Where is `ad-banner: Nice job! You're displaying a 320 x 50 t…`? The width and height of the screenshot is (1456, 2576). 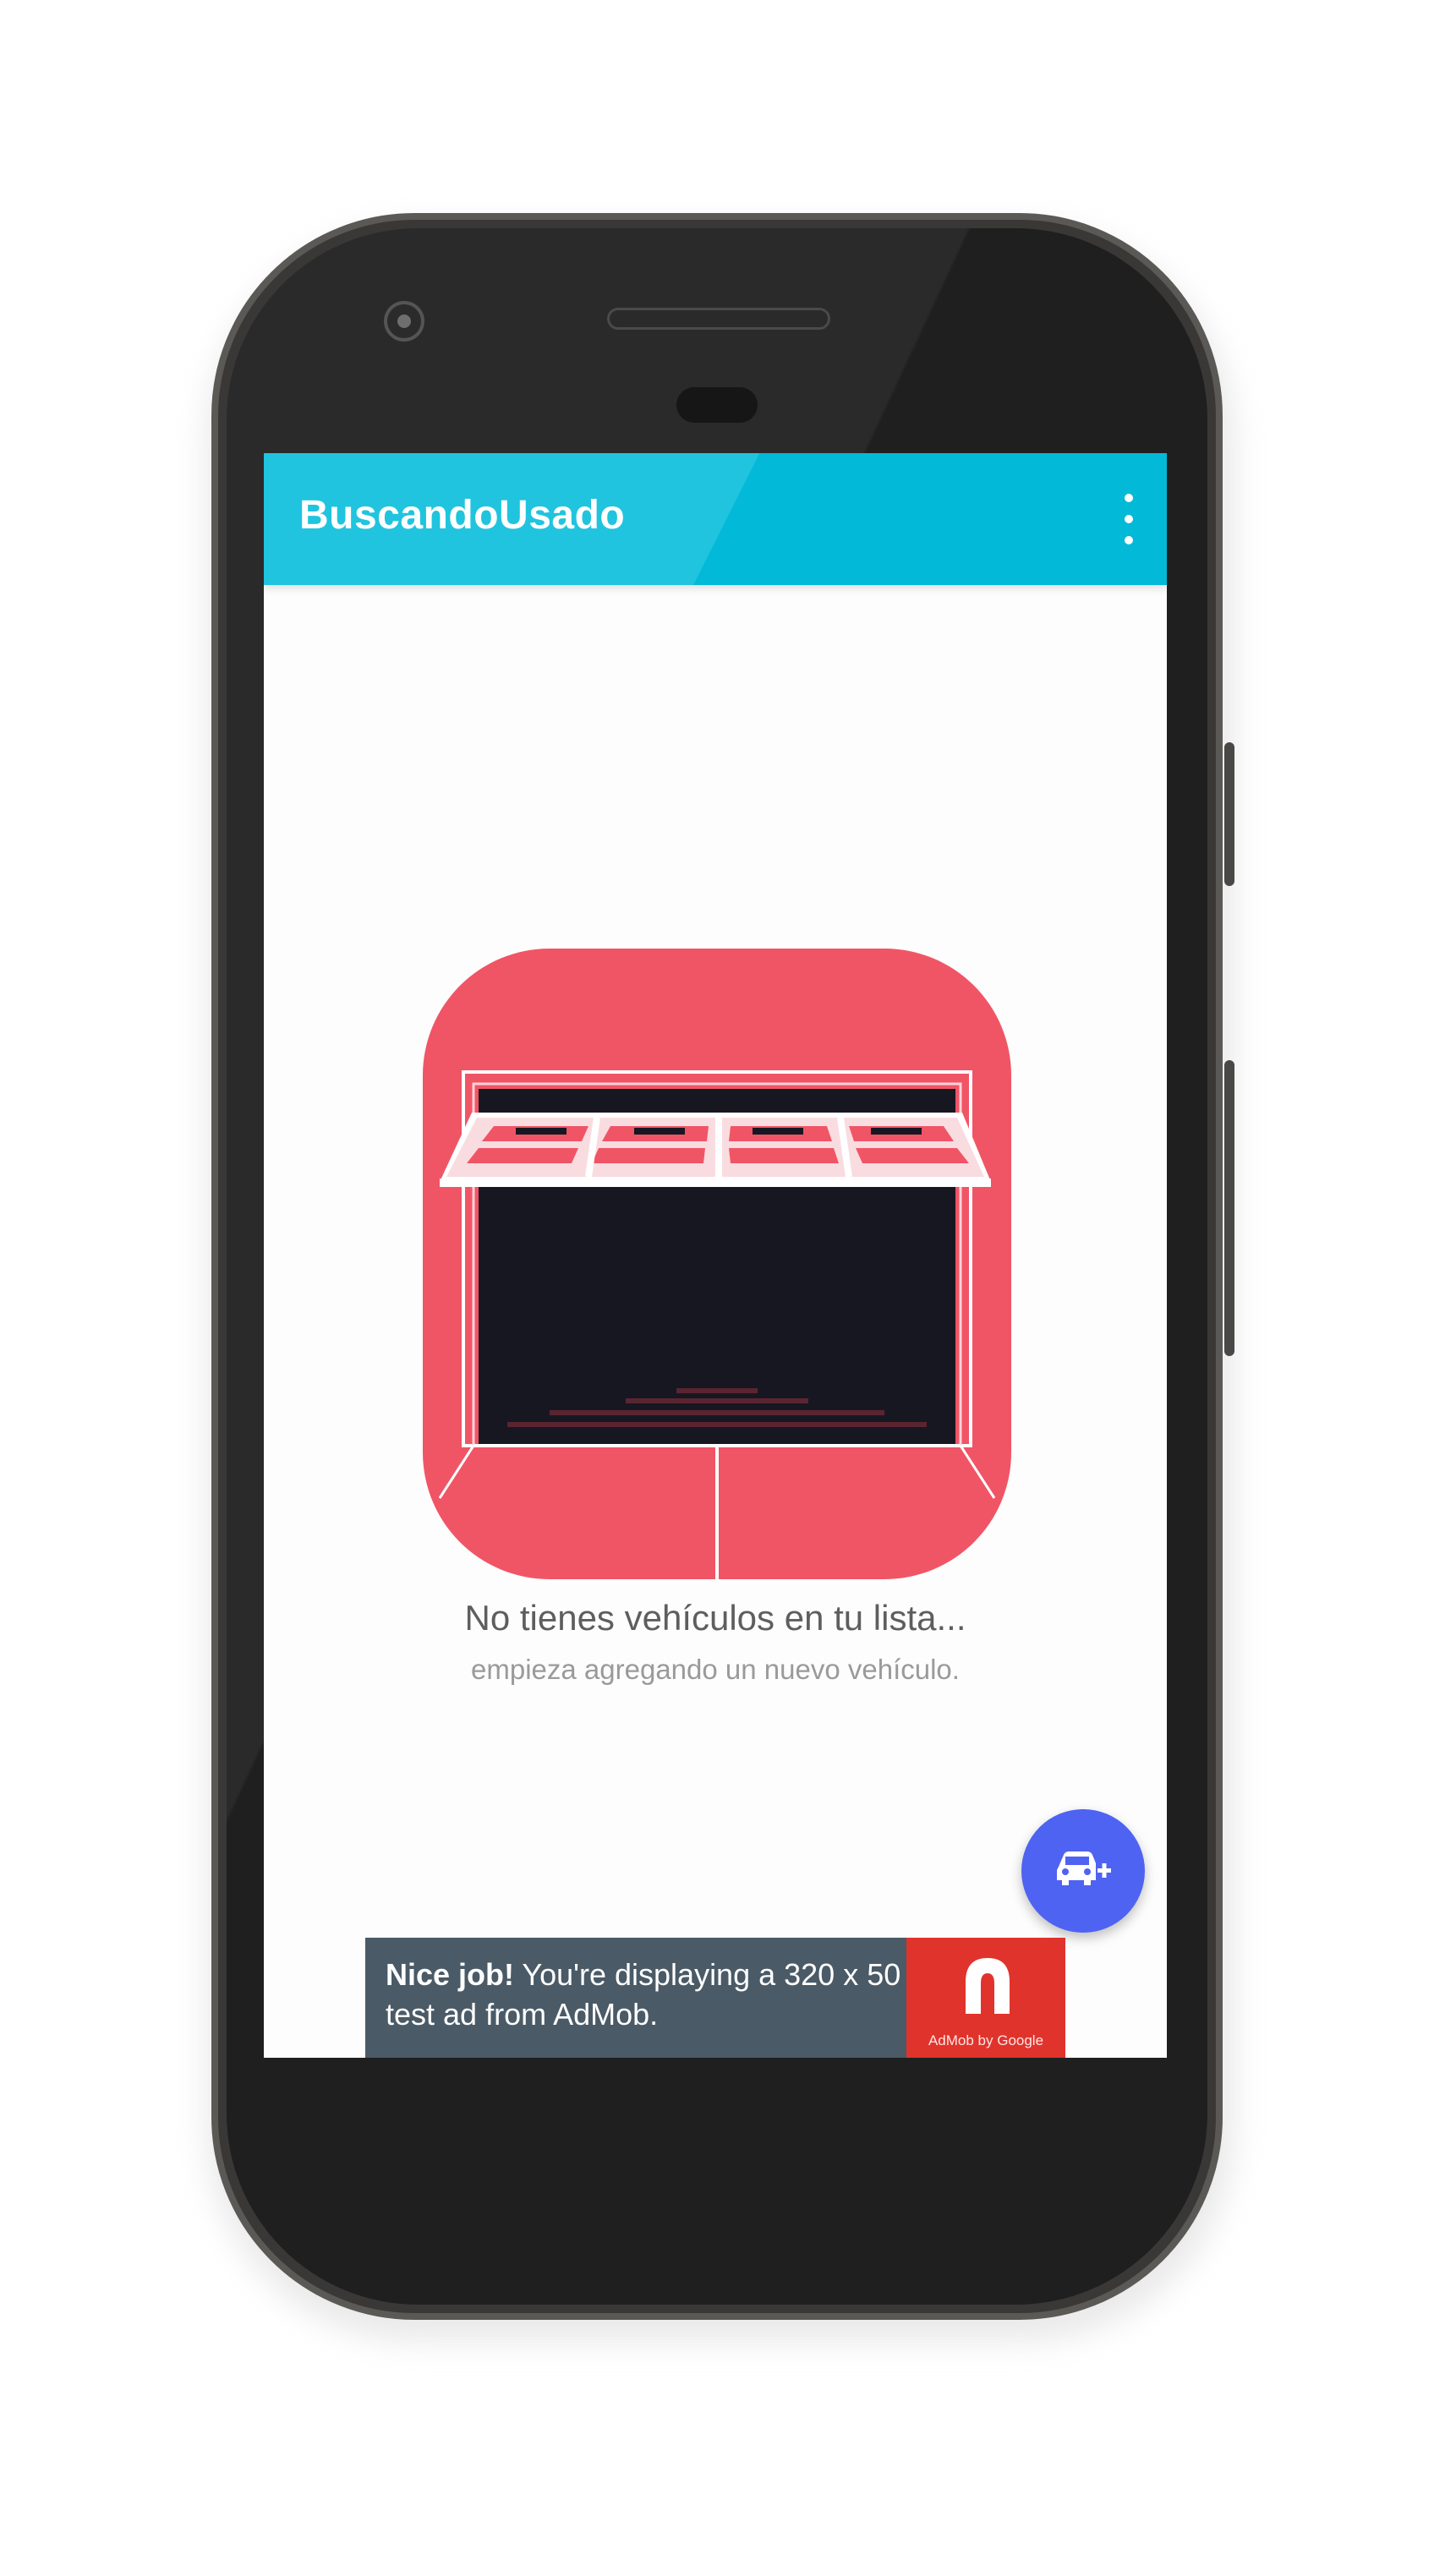
ad-banner: Nice job! You're displaying a 320 x 50 t… is located at coordinates (715, 1998).